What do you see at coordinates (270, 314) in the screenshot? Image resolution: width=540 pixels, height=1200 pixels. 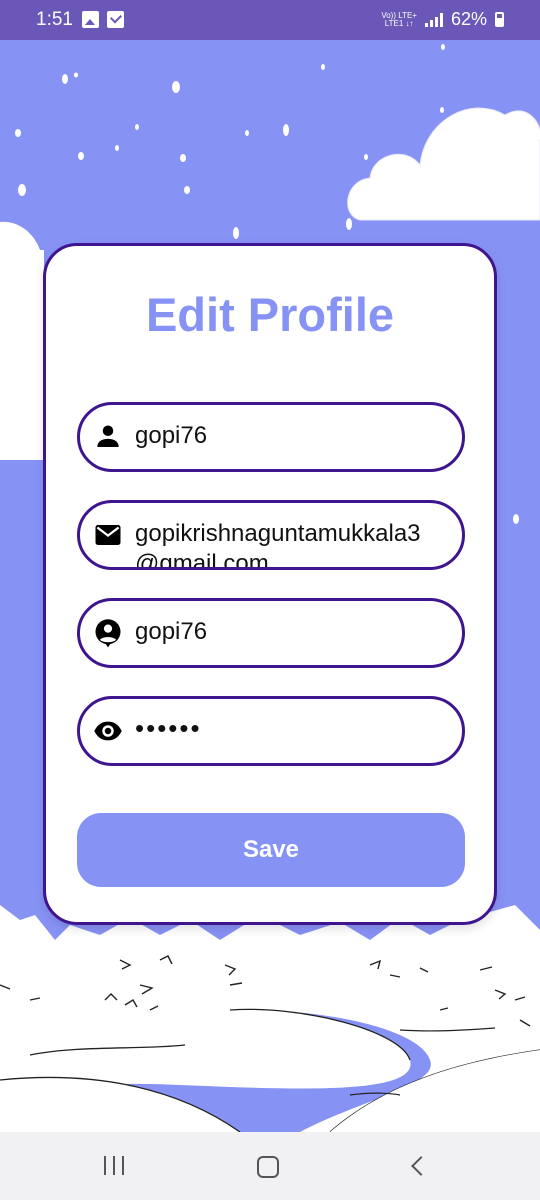 I see `page-title: Edit Profile` at bounding box center [270, 314].